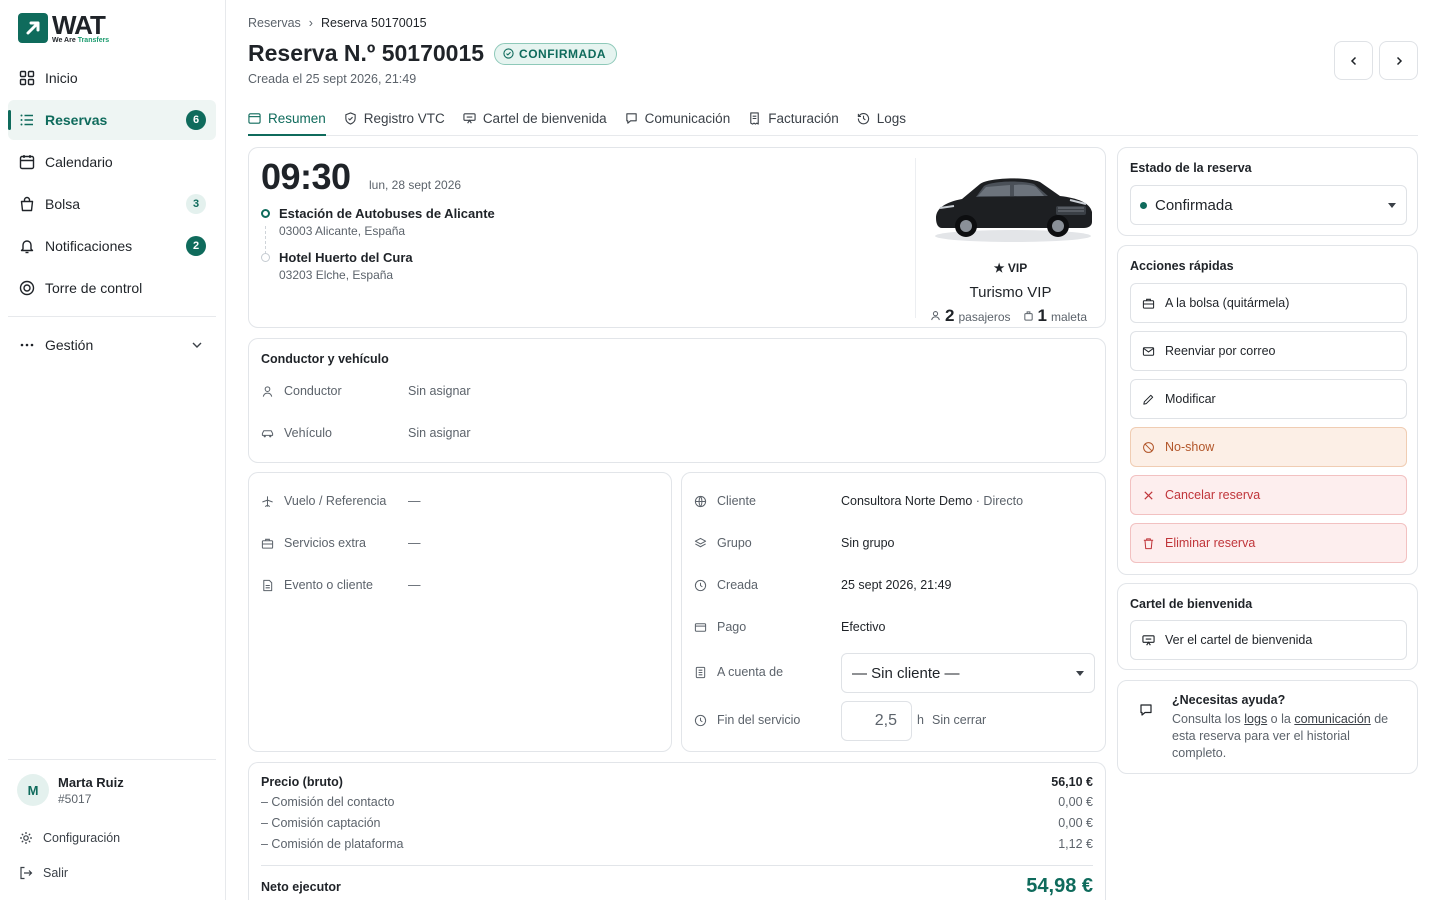 This screenshot has width=1440, height=900. I want to click on sidebar-item-reservas: Reservas 6, so click(112, 120).